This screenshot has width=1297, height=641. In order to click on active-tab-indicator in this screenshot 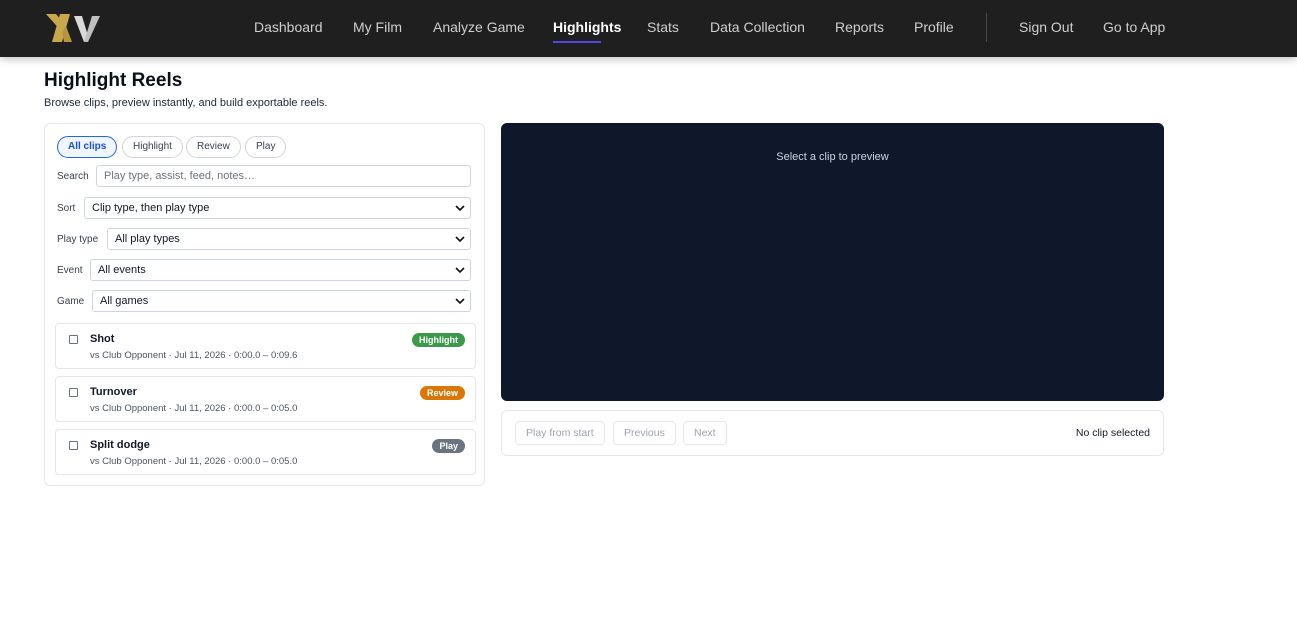, I will do `click(577, 42)`.